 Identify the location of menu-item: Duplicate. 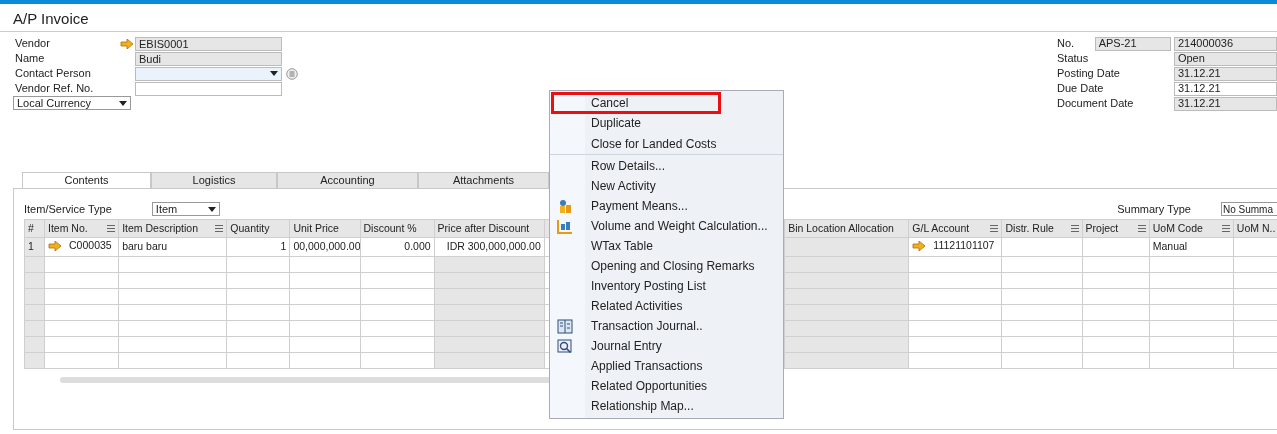
(666, 123).